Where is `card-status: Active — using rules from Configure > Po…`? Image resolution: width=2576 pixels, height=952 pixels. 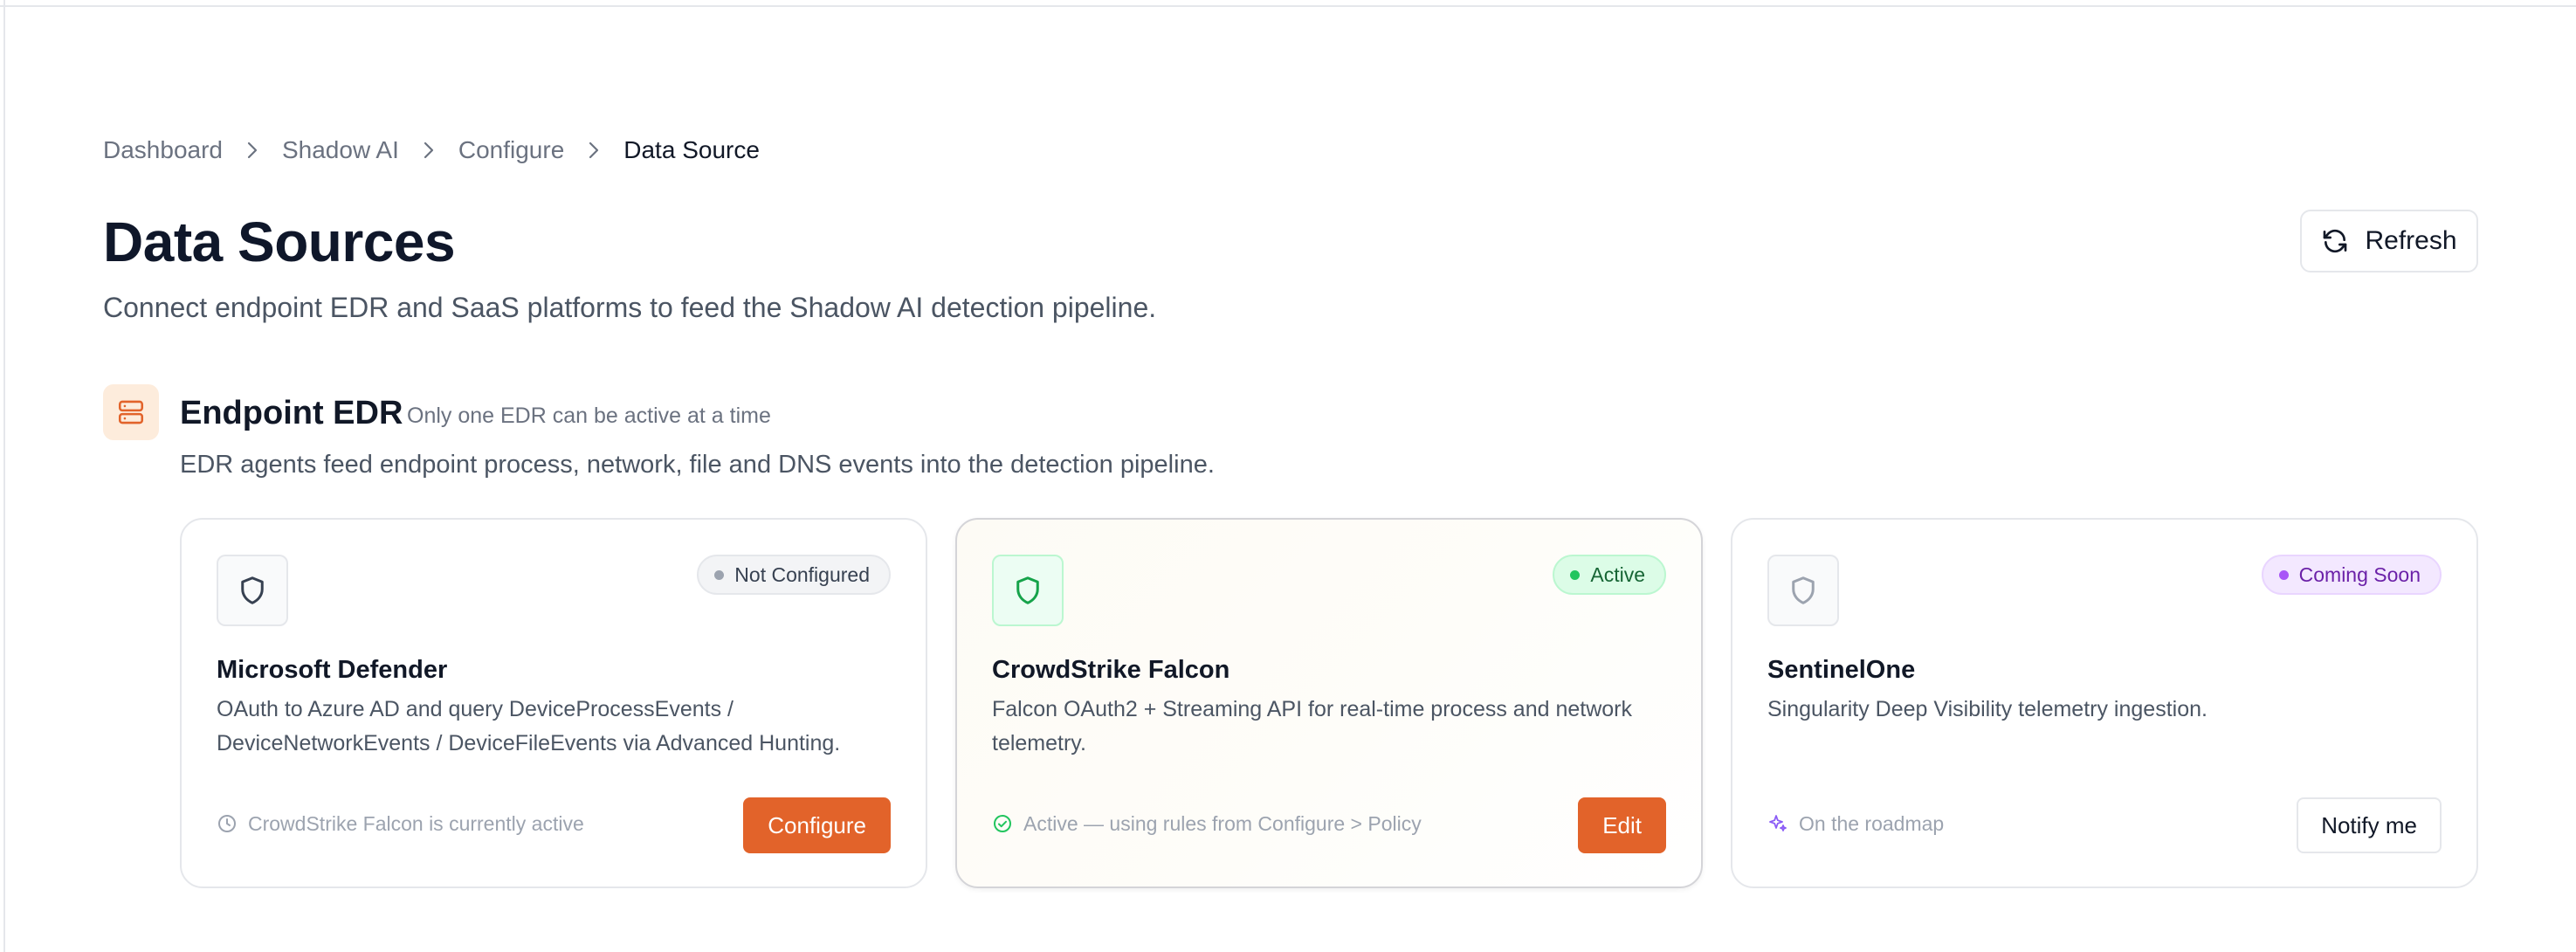 card-status: Active — using rules from Configure > Po… is located at coordinates (1207, 823).